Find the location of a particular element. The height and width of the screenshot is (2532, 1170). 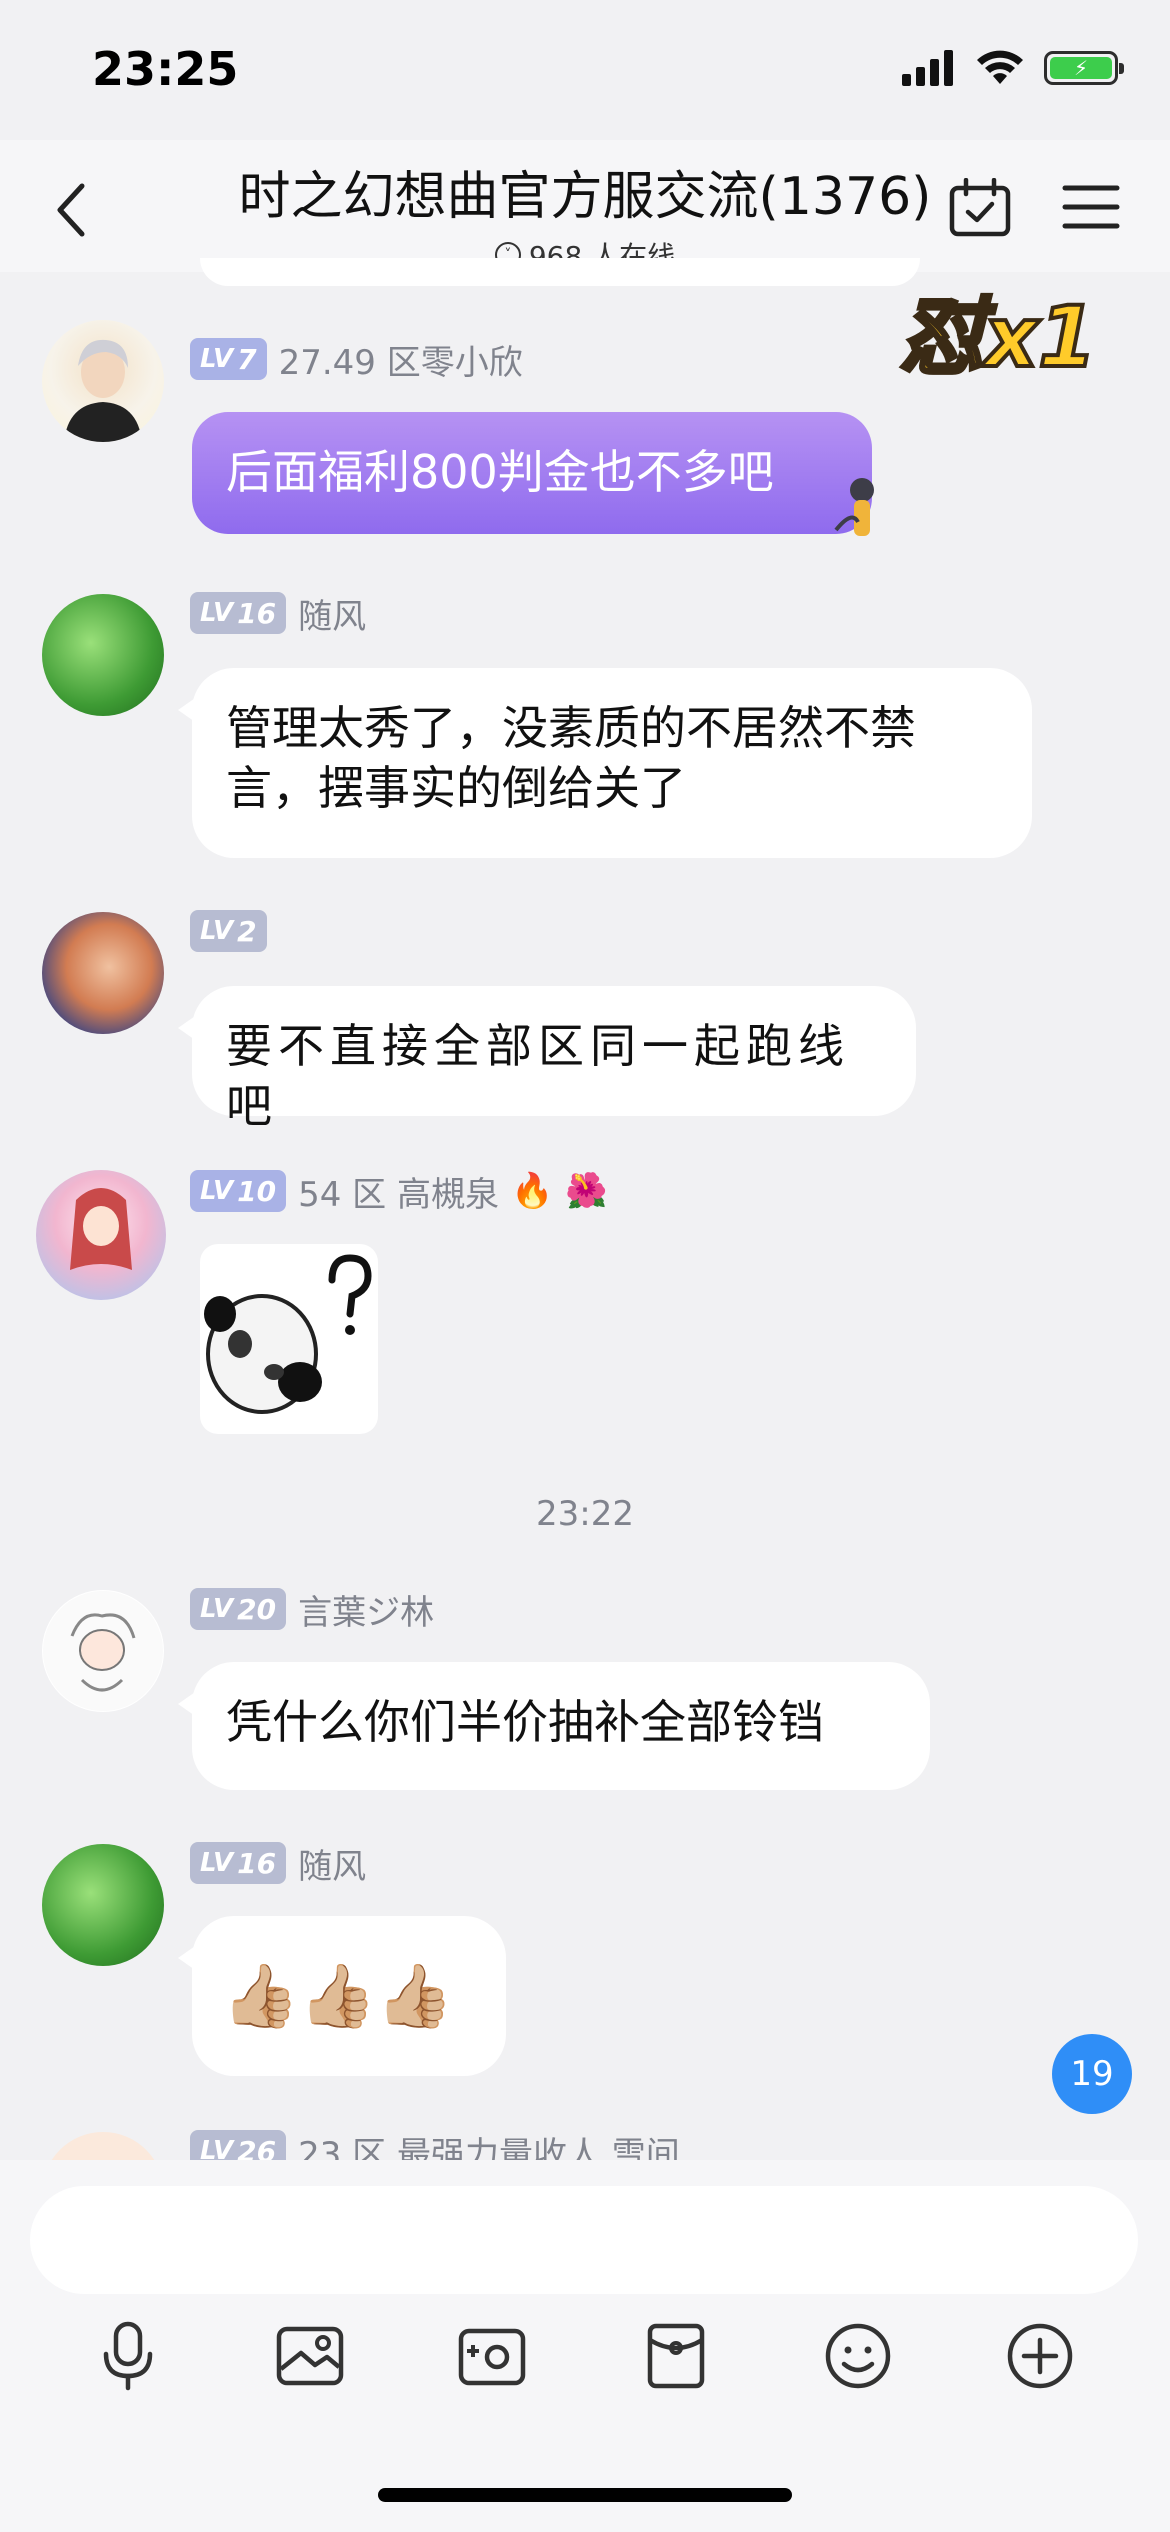

wifi-icon is located at coordinates (1000, 67).